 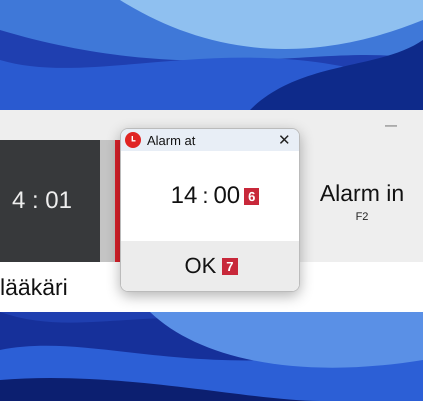 I want to click on close-button: ✕, so click(x=284, y=140).